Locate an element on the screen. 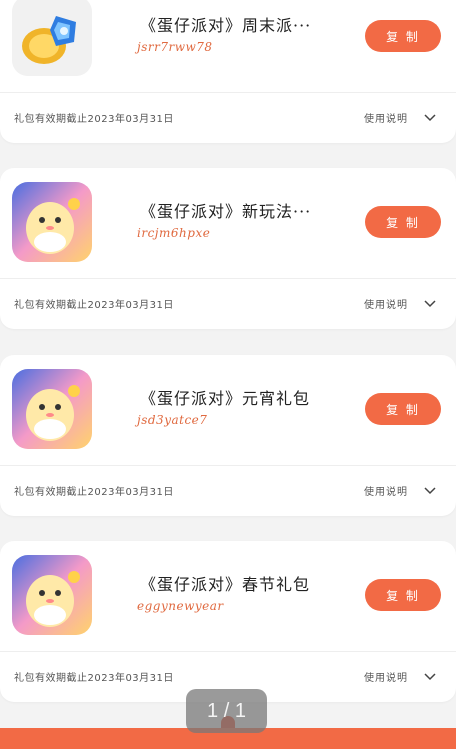  gift-code: eggynewyear is located at coordinates (180, 606).